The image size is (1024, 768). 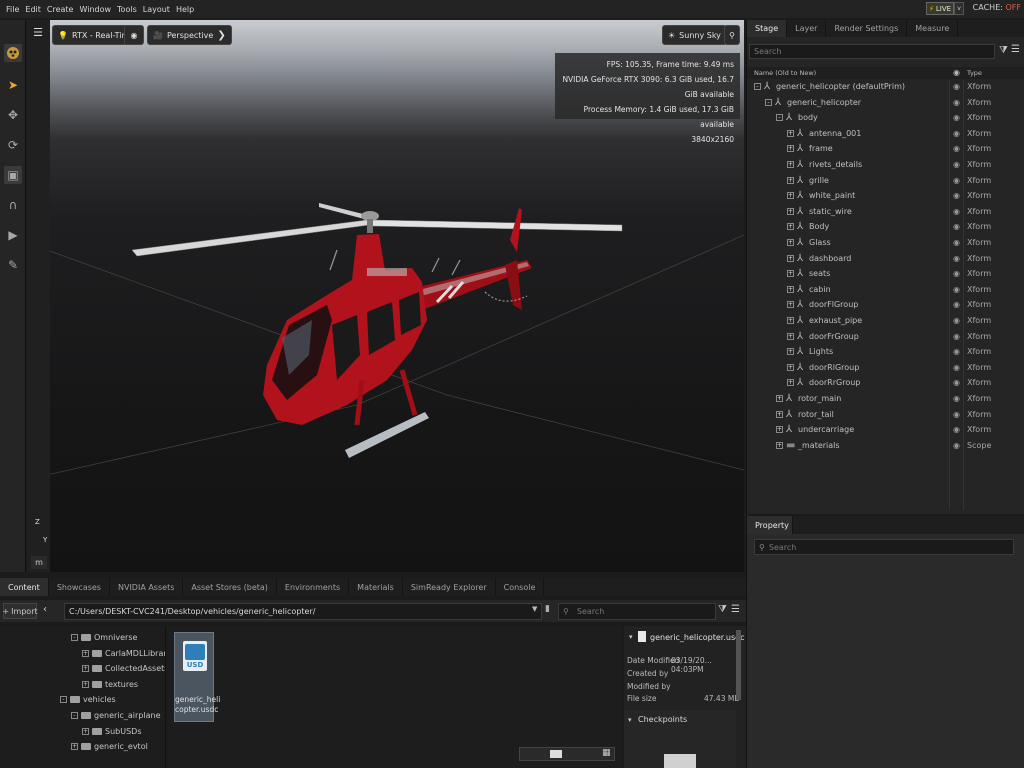 I want to click on stage-tree-row: + ⅄ undercarriage ◉ Xform, so click(x=885, y=431).